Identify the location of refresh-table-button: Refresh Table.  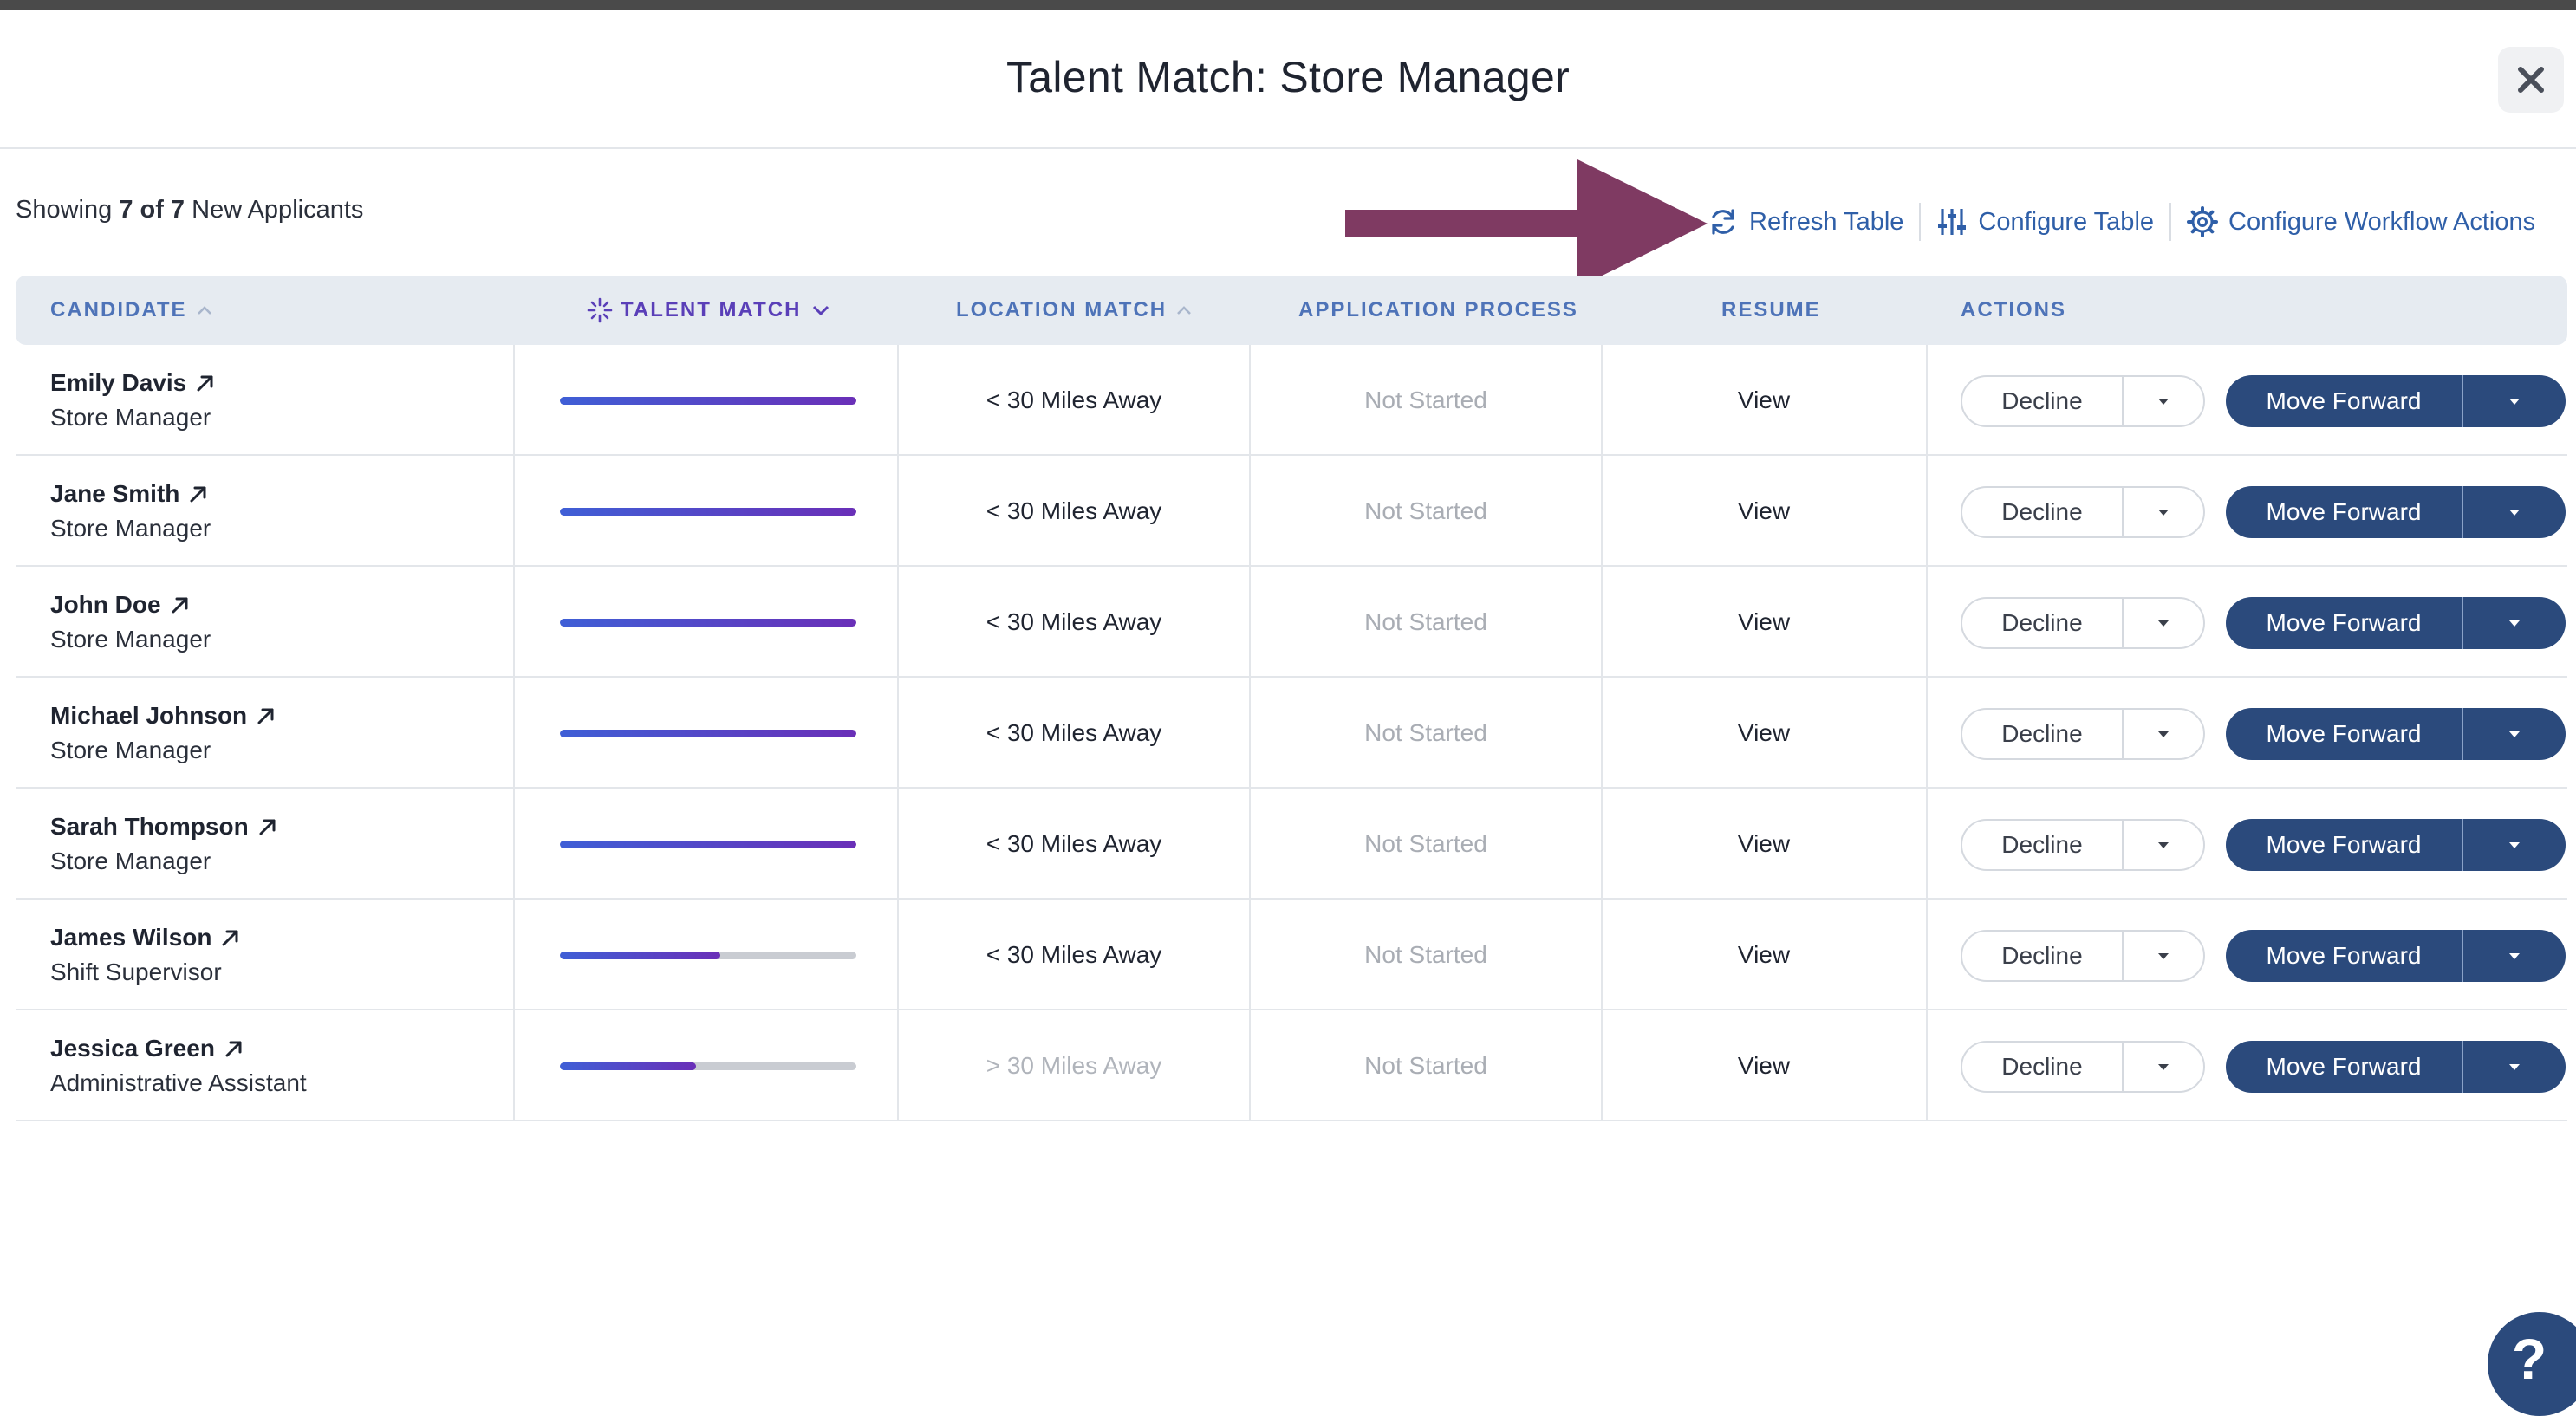
(1805, 222).